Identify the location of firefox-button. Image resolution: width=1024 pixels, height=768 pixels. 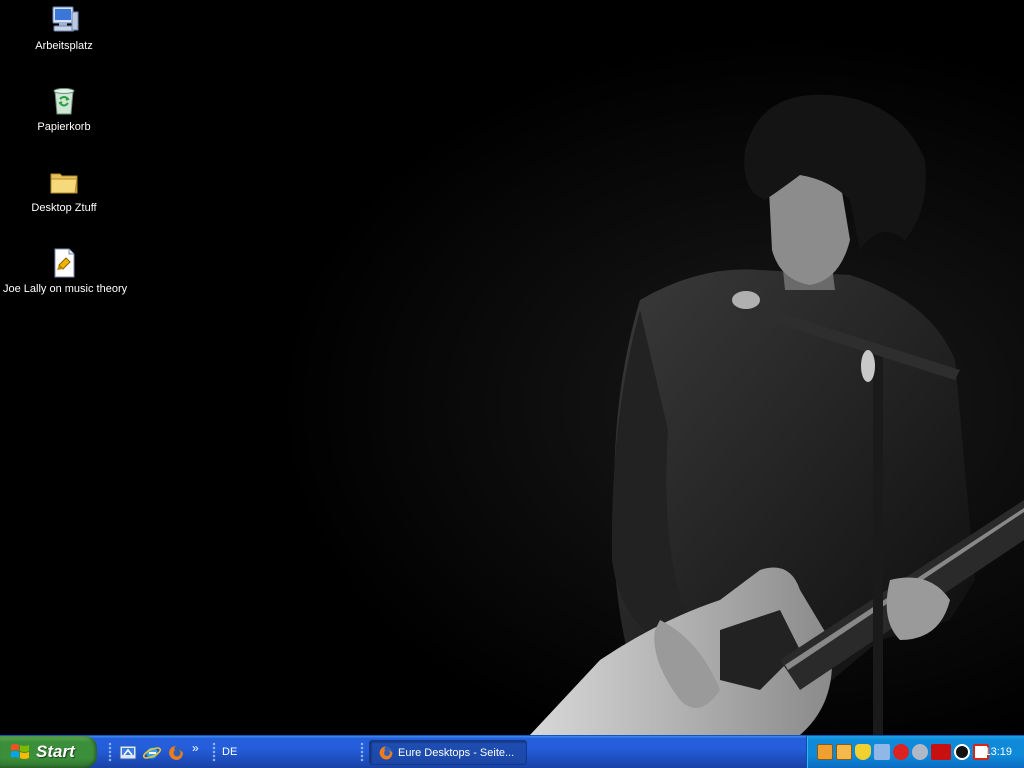
(176, 753).